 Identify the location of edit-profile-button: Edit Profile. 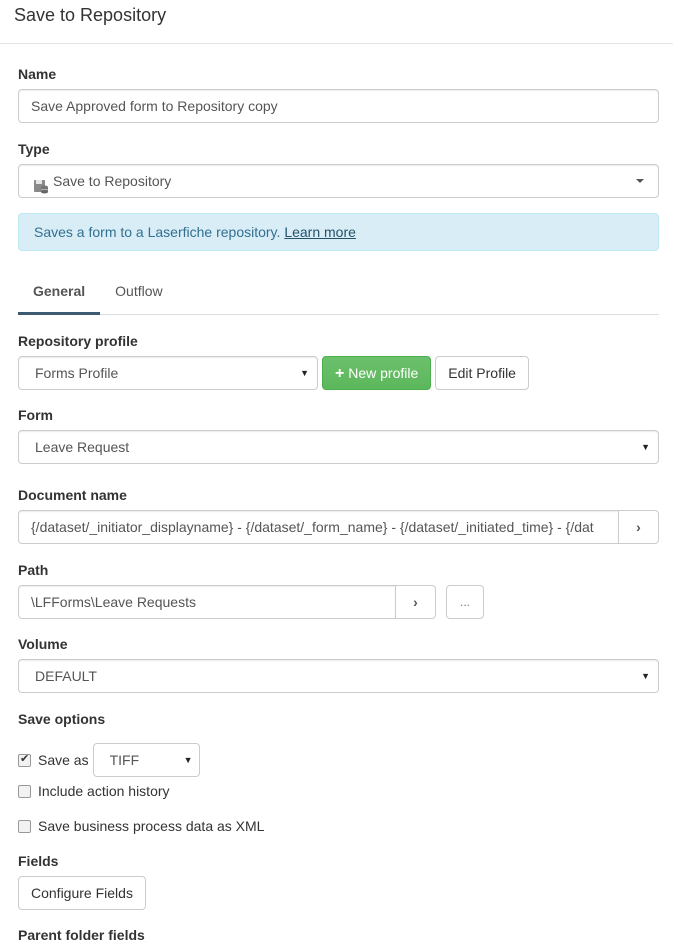
(482, 373).